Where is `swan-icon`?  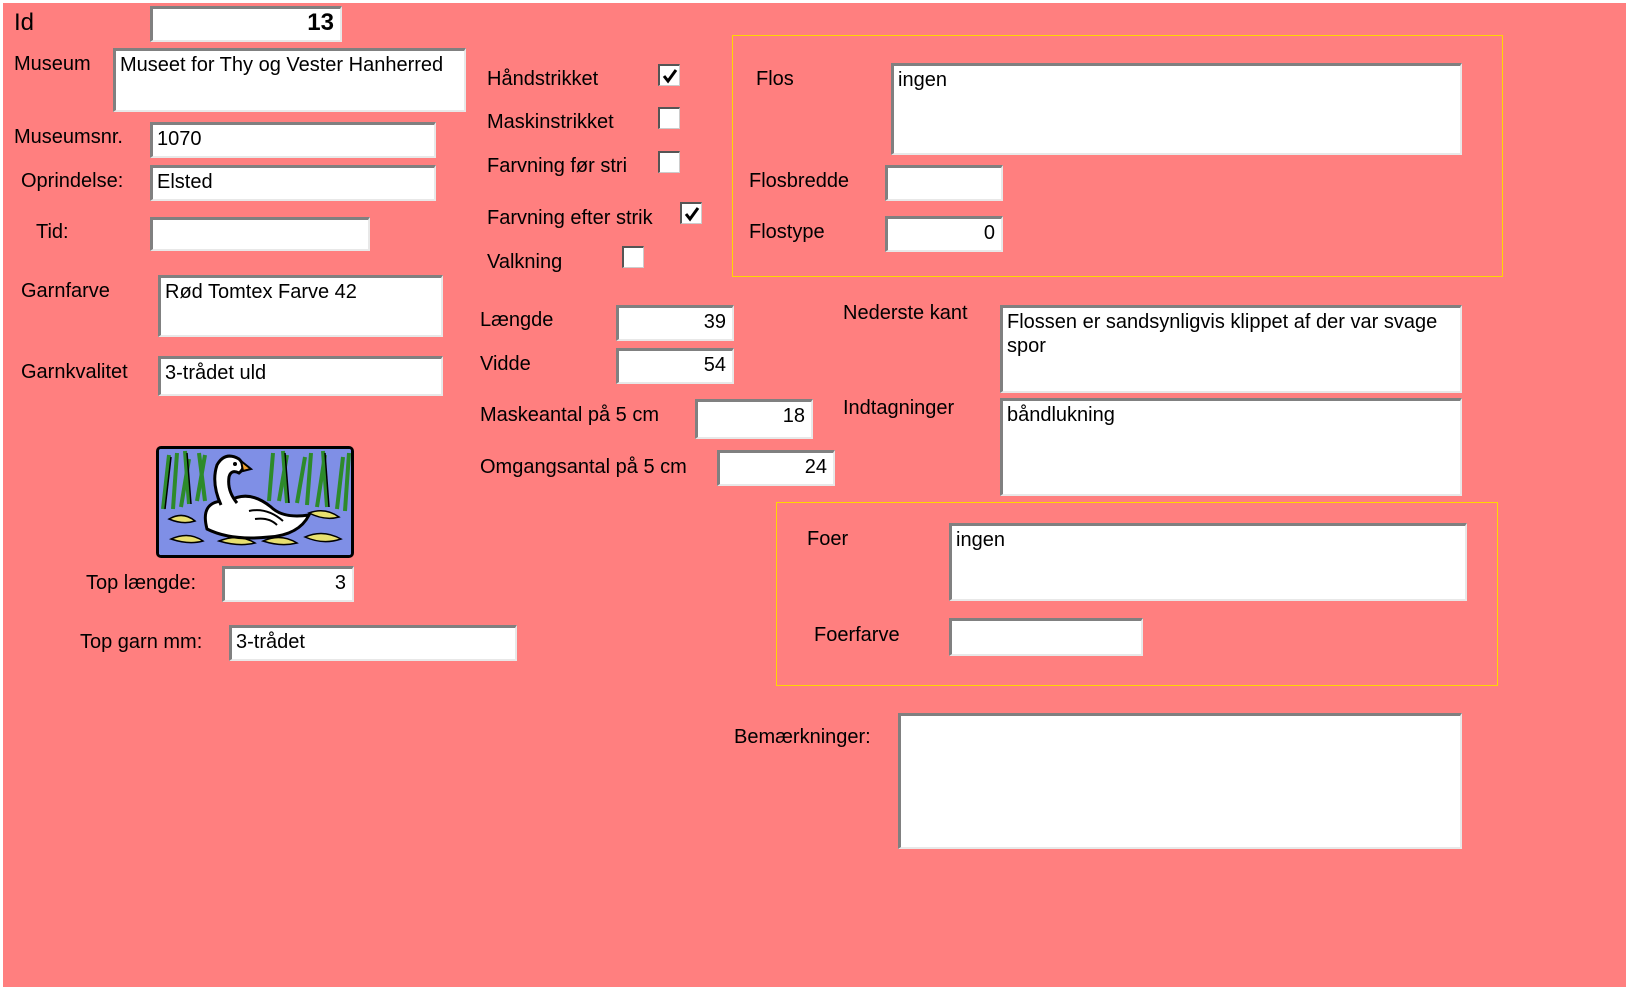
swan-icon is located at coordinates (255, 502).